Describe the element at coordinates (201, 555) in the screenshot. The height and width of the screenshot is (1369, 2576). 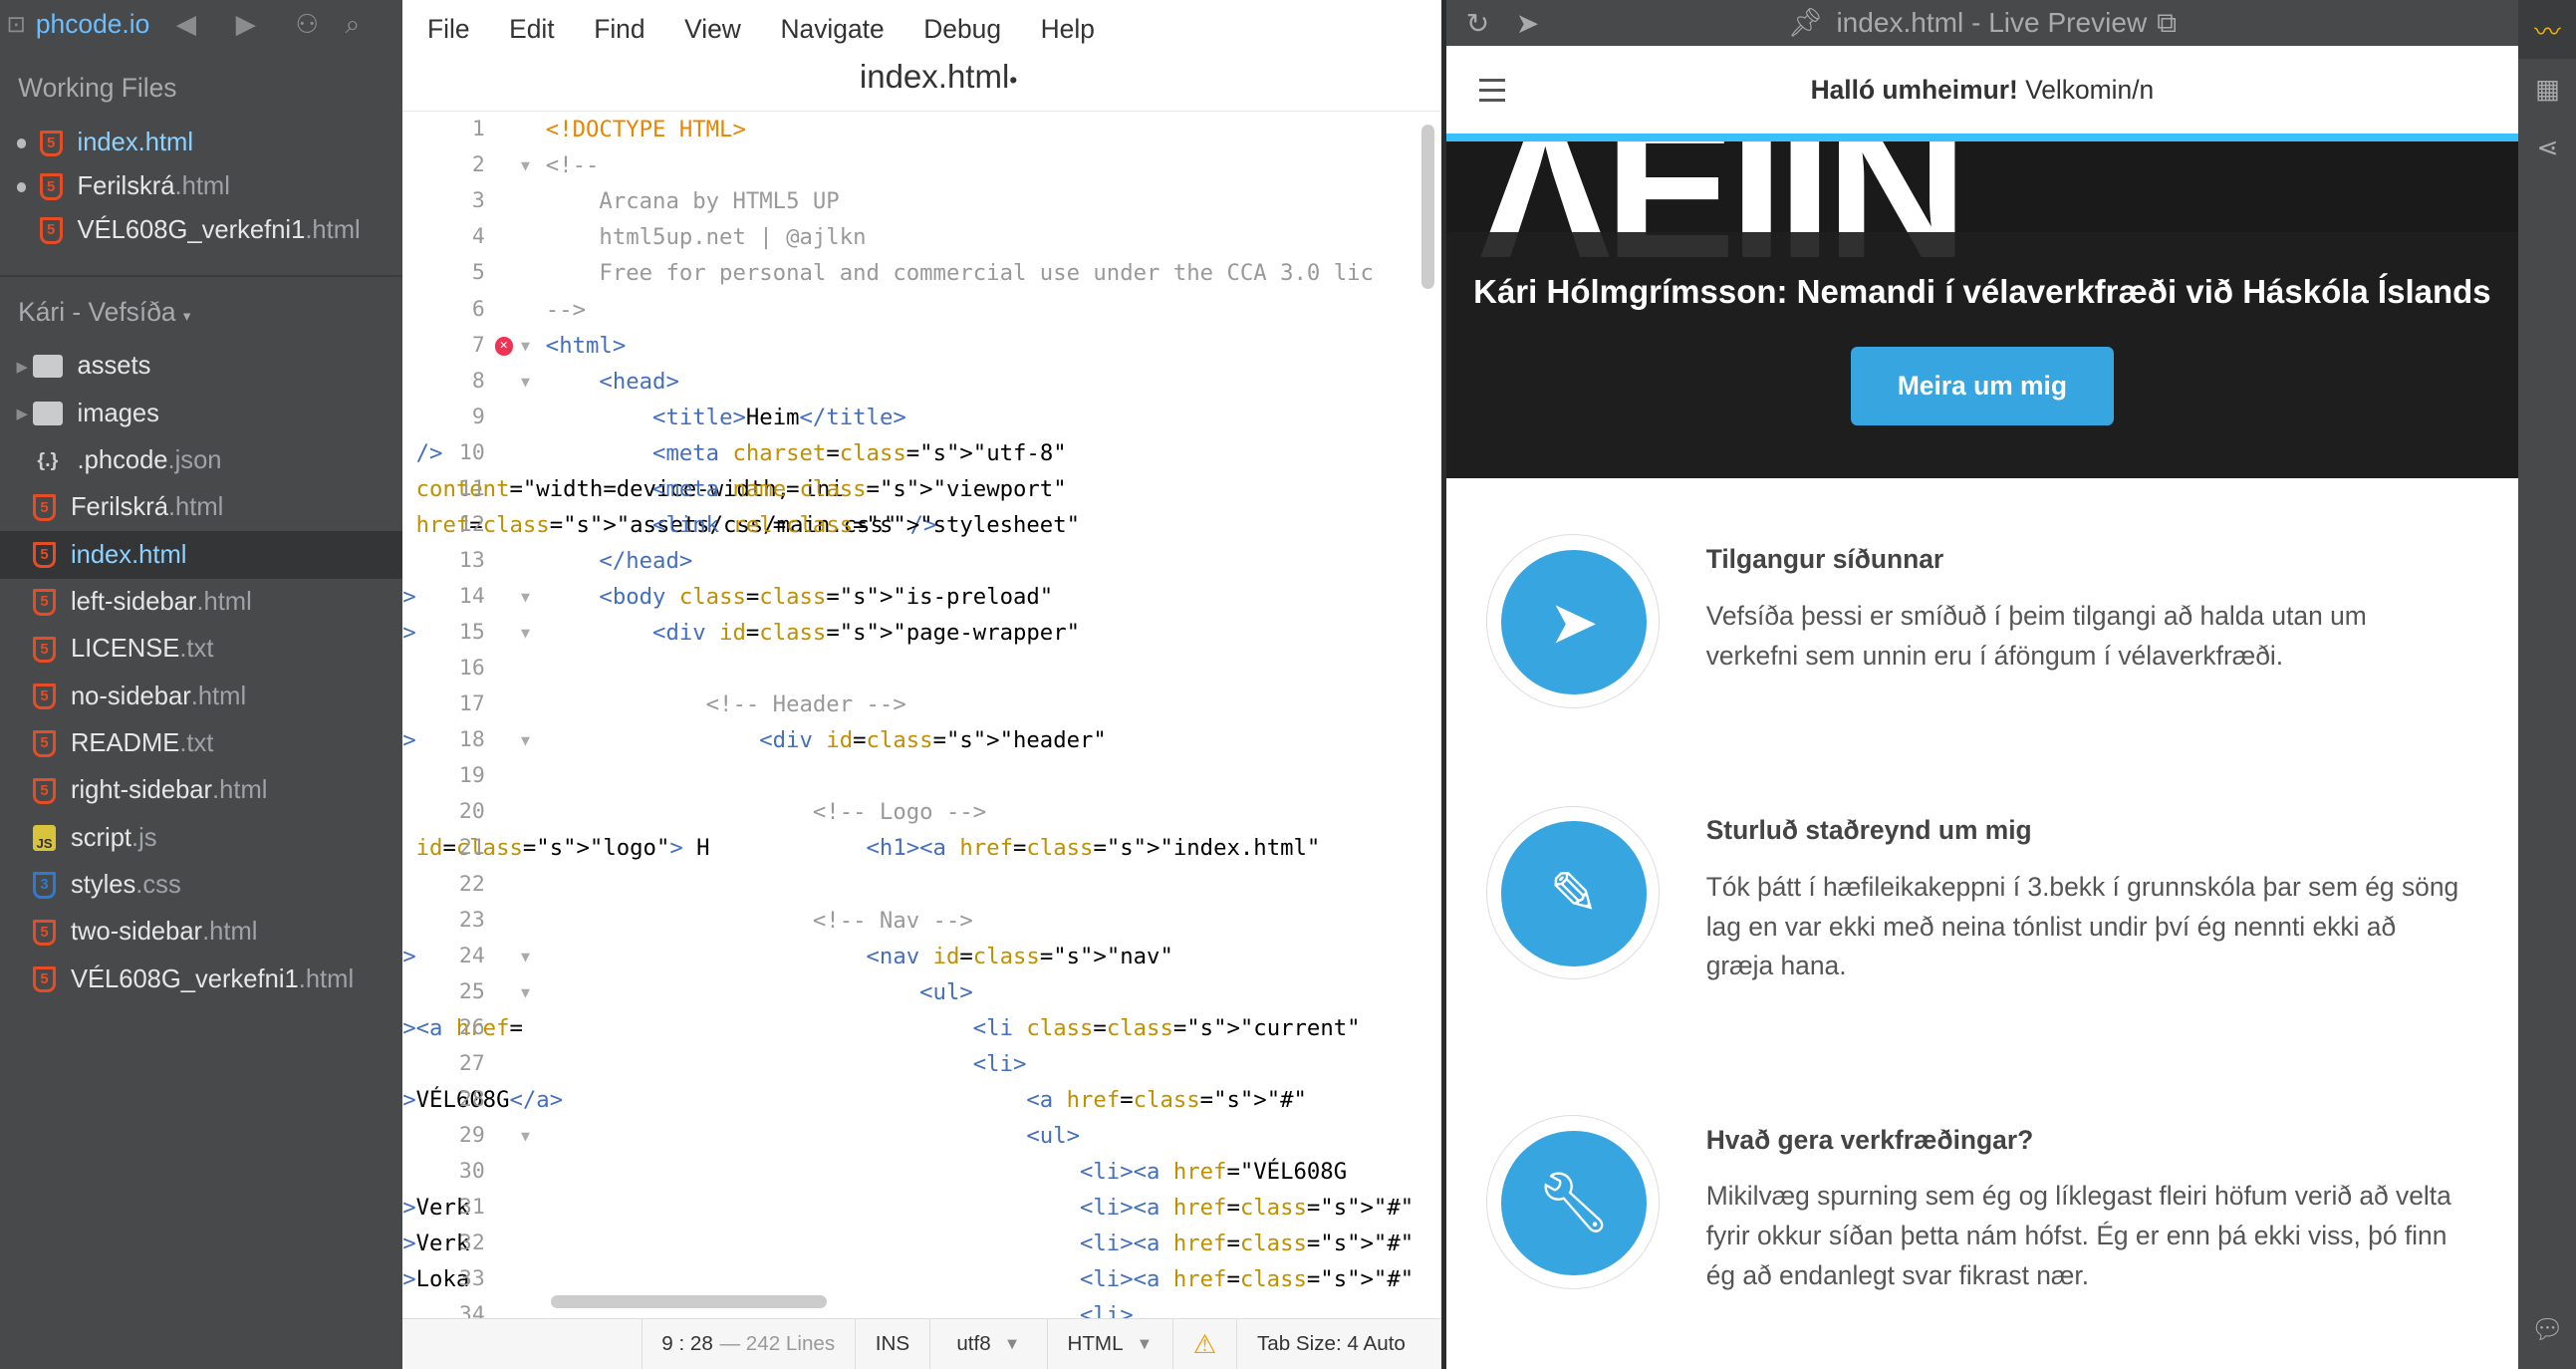
I see `tree-file: 5 index .html` at that location.